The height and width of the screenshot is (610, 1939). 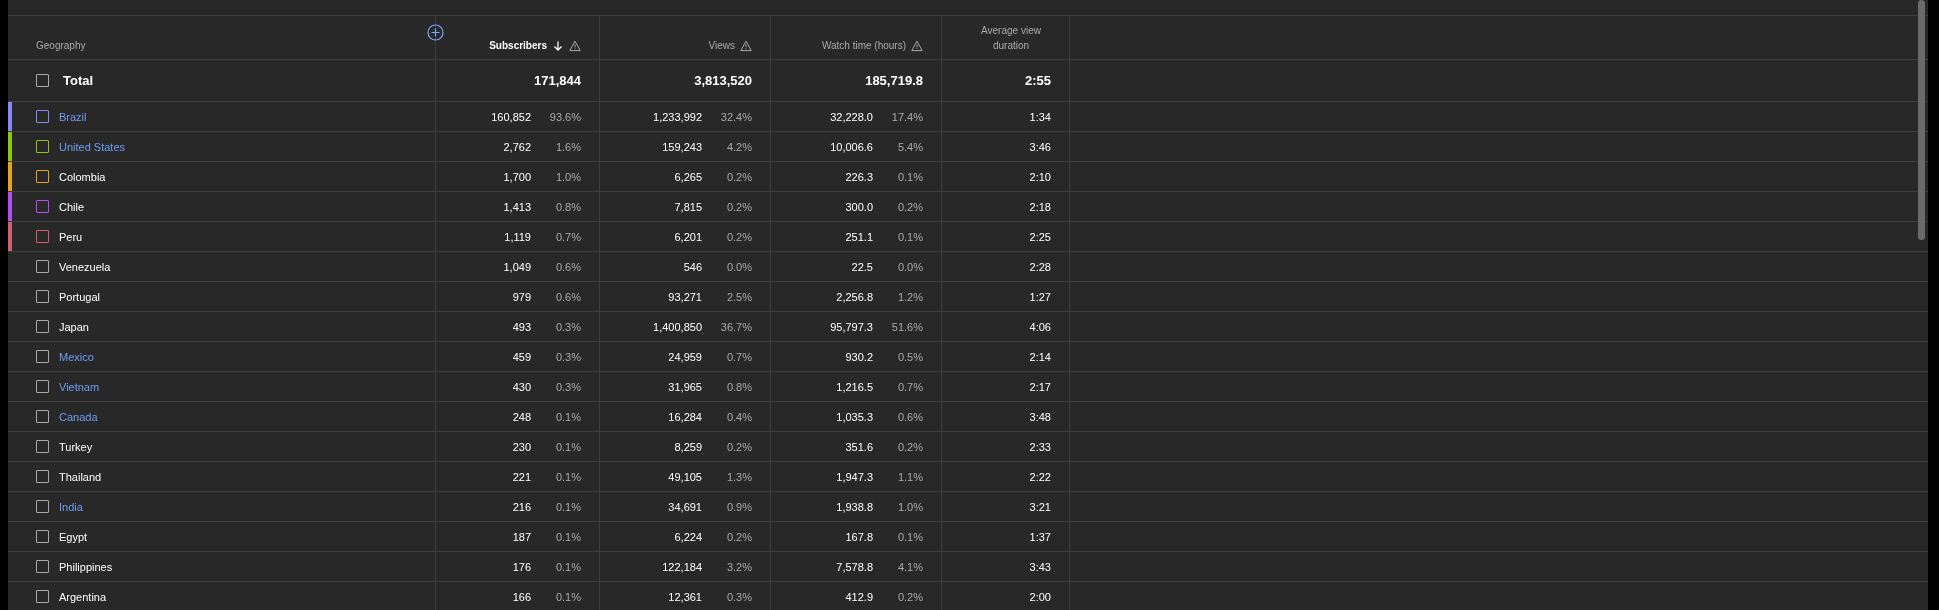 I want to click on column-header: Watch time (hours), so click(x=863, y=45).